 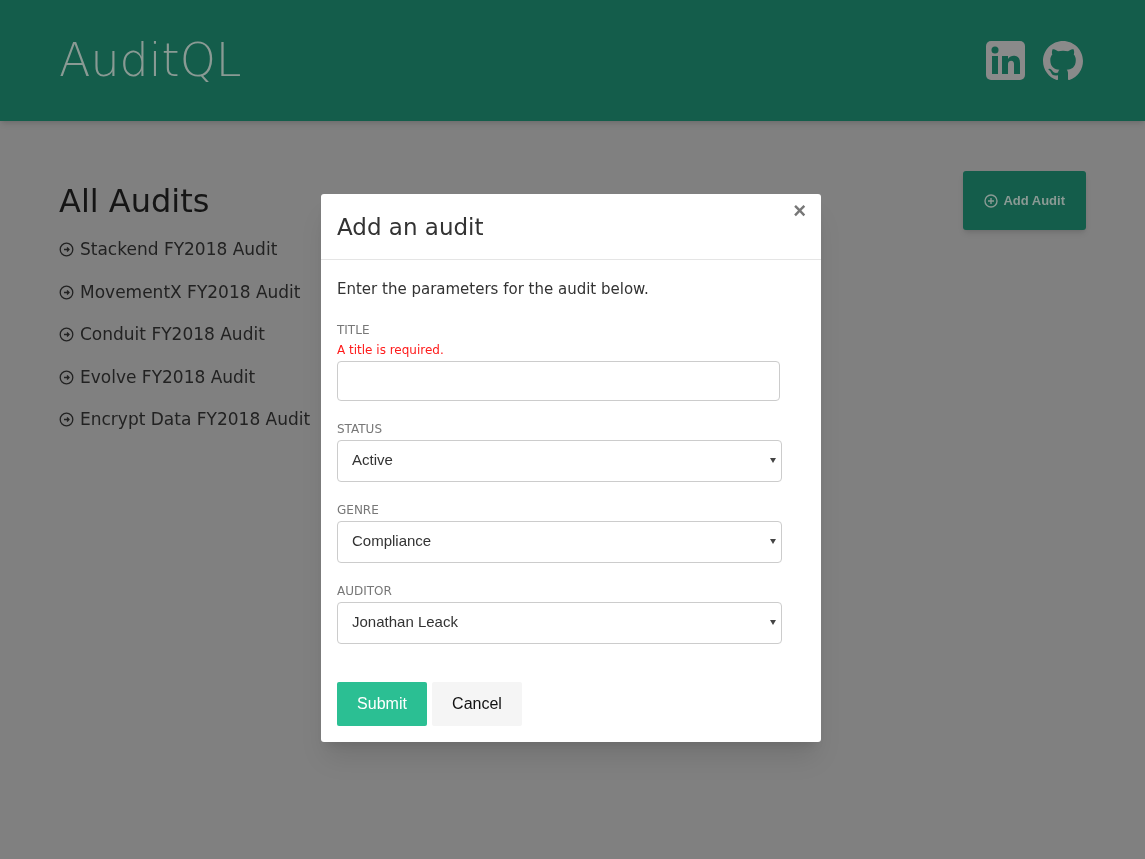 I want to click on app-title: AuditQL, so click(x=150, y=60).